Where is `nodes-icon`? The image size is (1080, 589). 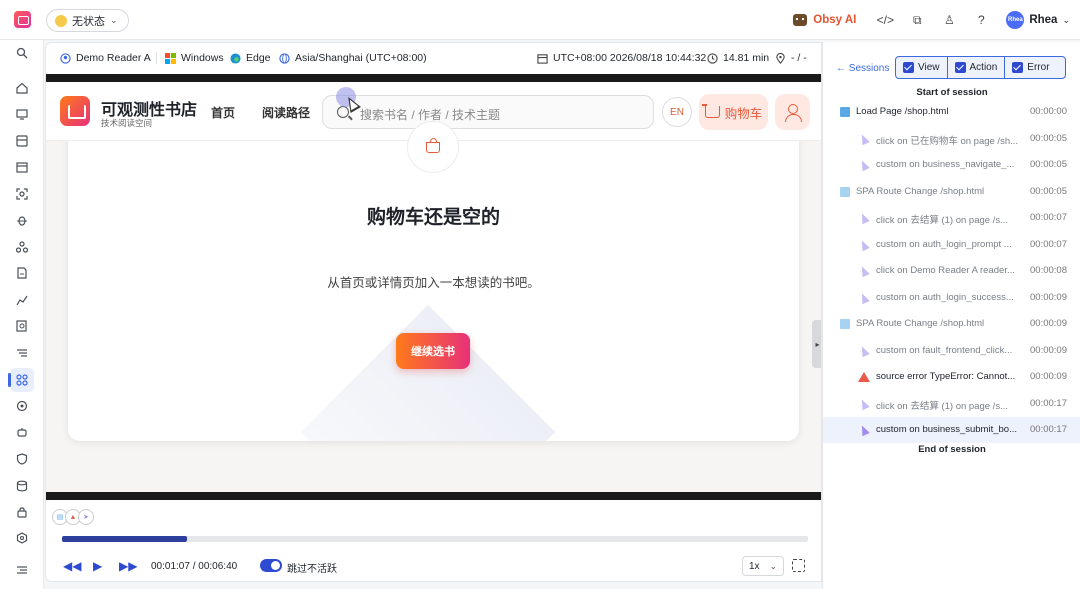
nodes-icon is located at coordinates (22, 247).